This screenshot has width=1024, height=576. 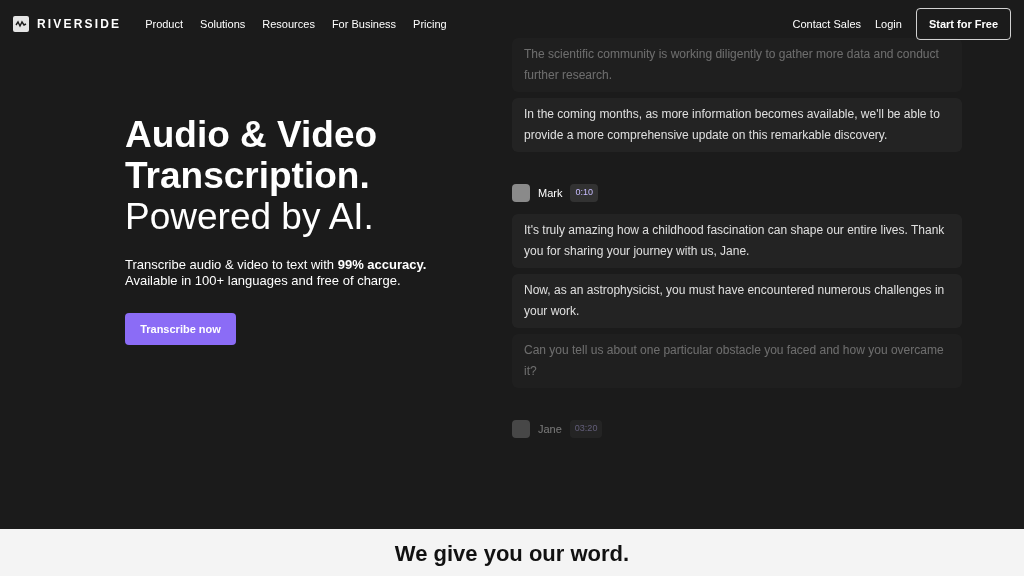 I want to click on transcript-message: It's truly amazing how a childhood fascination can shape our entire lives. Thank you for sharing your journey with us, Jane., so click(x=737, y=241).